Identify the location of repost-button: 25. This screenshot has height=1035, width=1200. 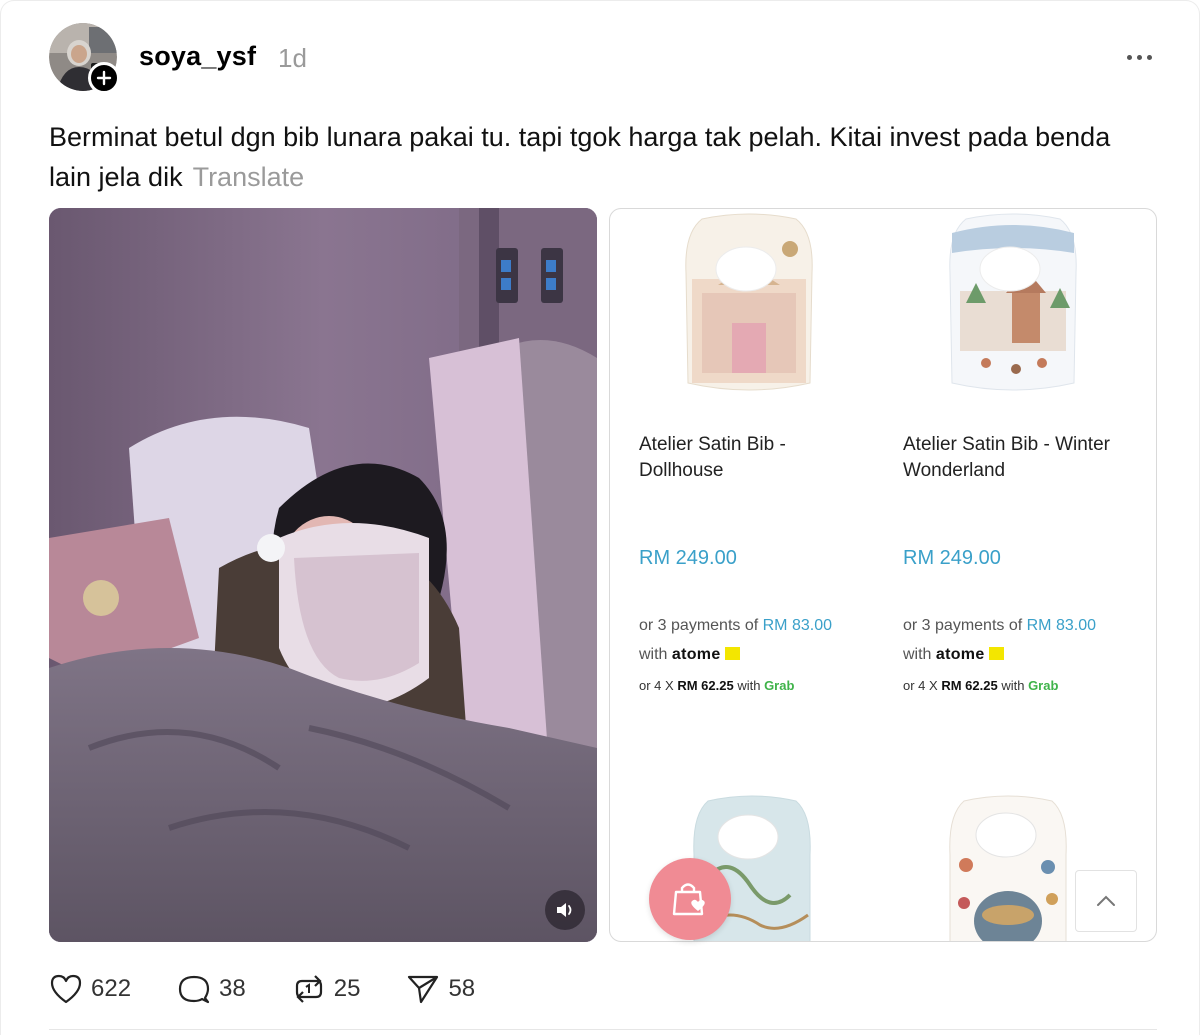
(326, 989).